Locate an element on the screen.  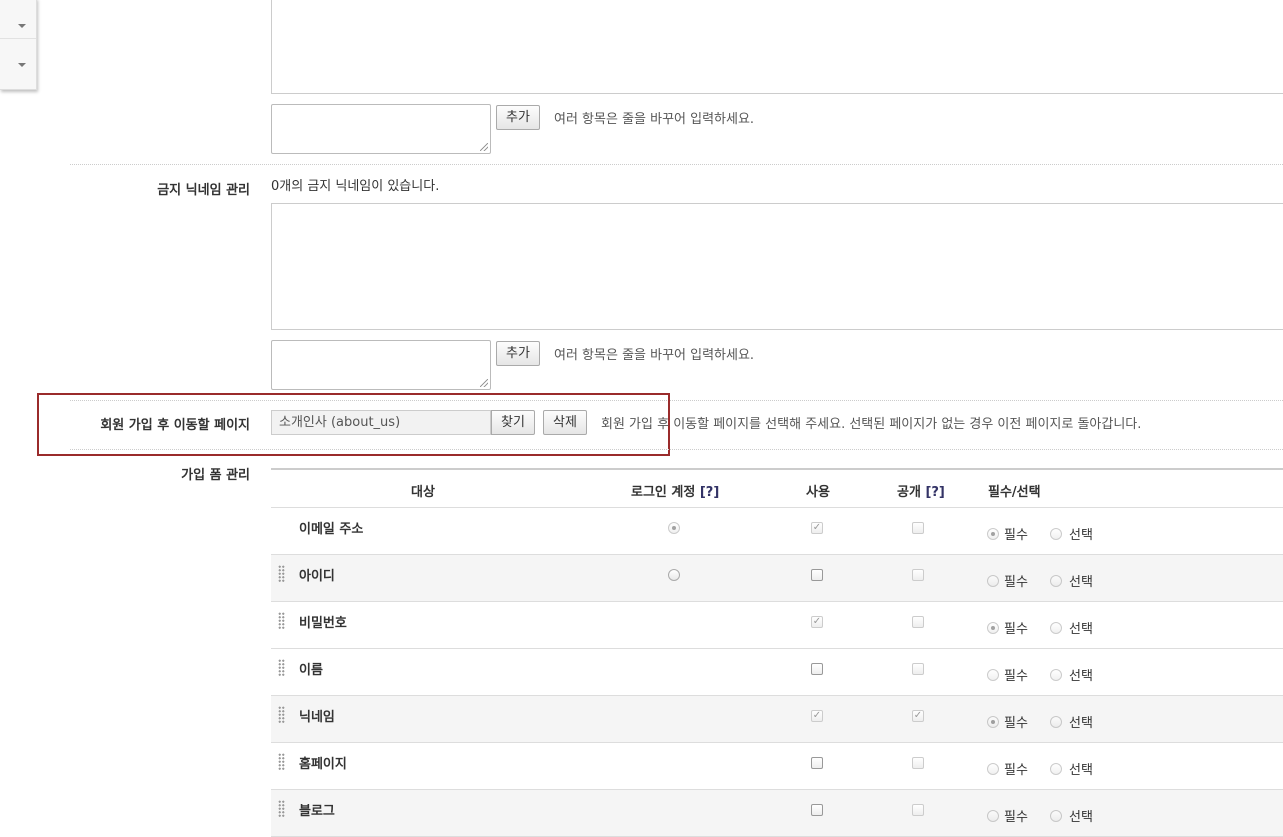
banned-id-add-textarea is located at coordinates (381, 129).